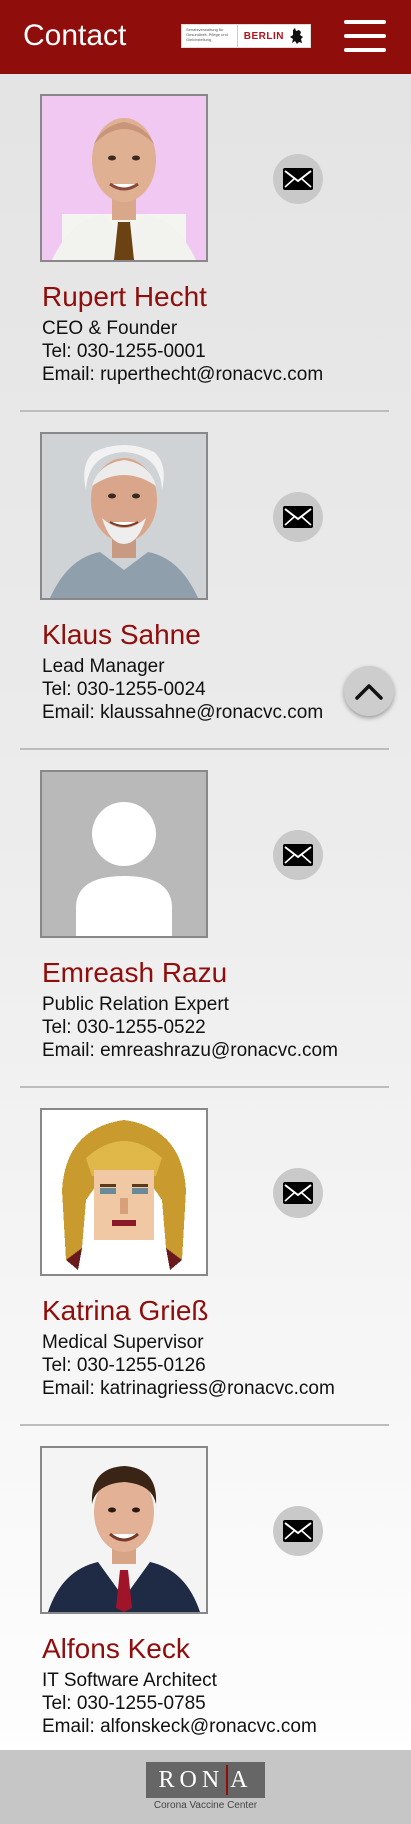 This screenshot has height=1824, width=411. Describe the element at coordinates (191, 1779) in the screenshot. I see `rona-logo-left: RON` at that location.